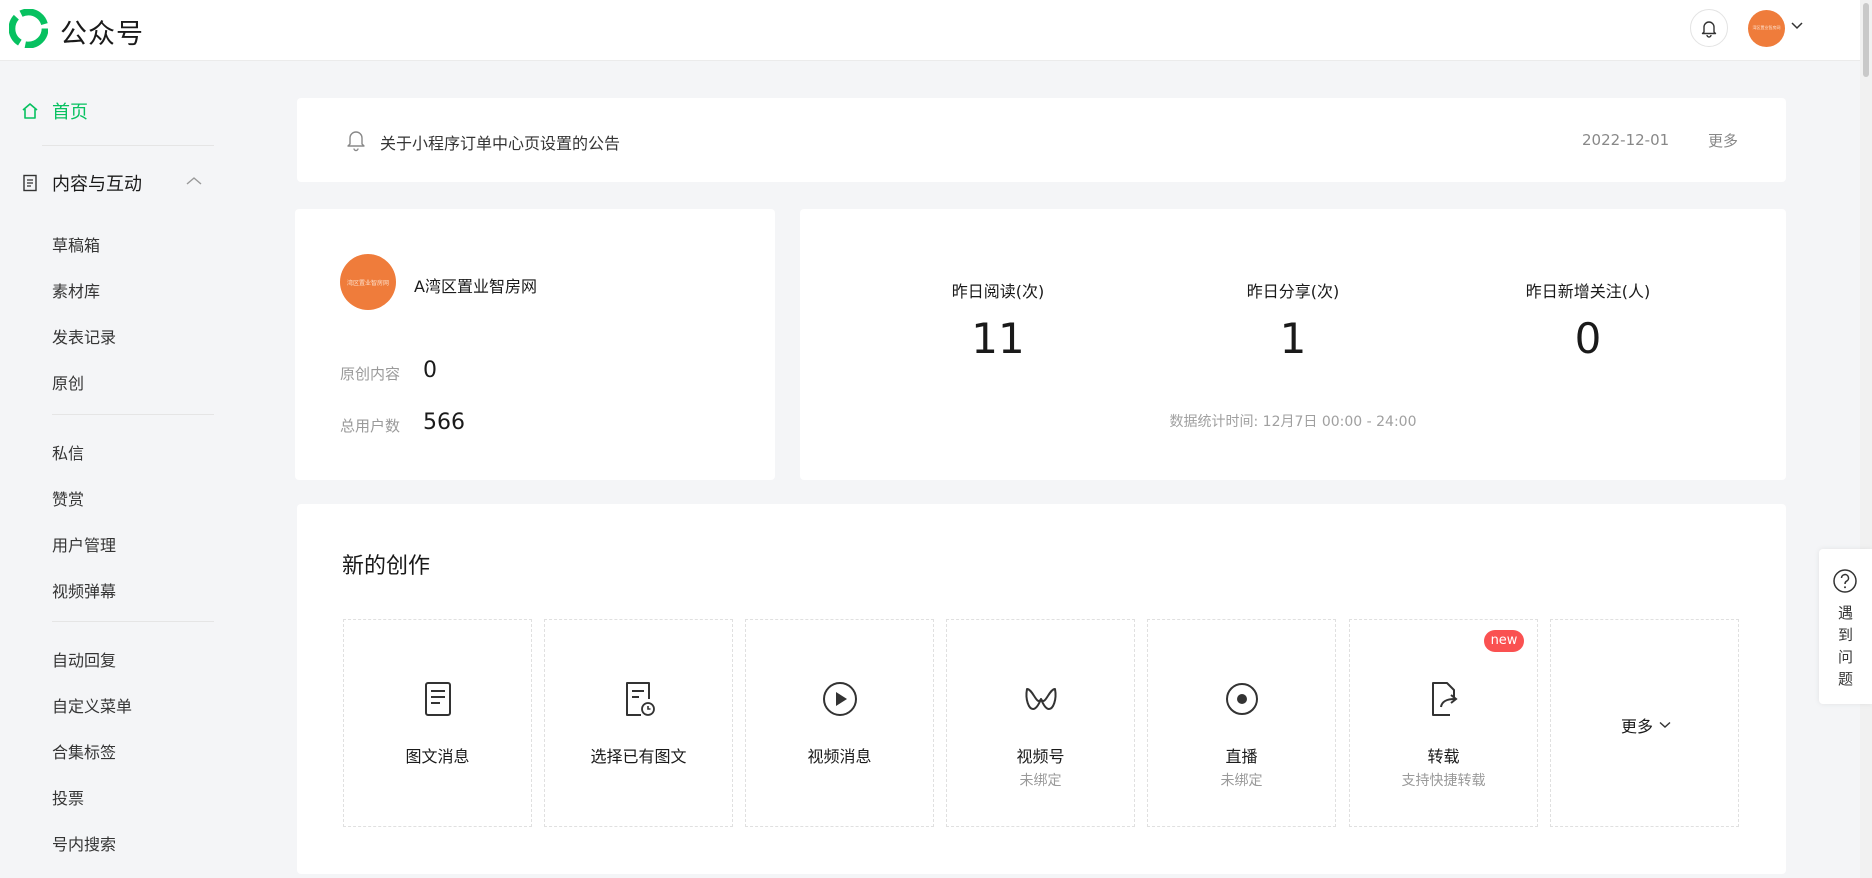  I want to click on create-tile-channels: 视频号 未绑定, so click(1040, 723).